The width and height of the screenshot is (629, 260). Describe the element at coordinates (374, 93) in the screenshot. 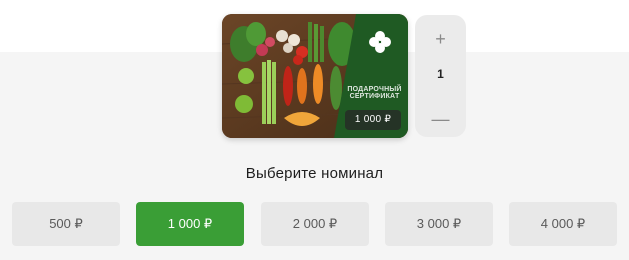

I see `gift-card-label: ПОДАРОЧНЫЙ СЕРТИФИКАТ` at that location.